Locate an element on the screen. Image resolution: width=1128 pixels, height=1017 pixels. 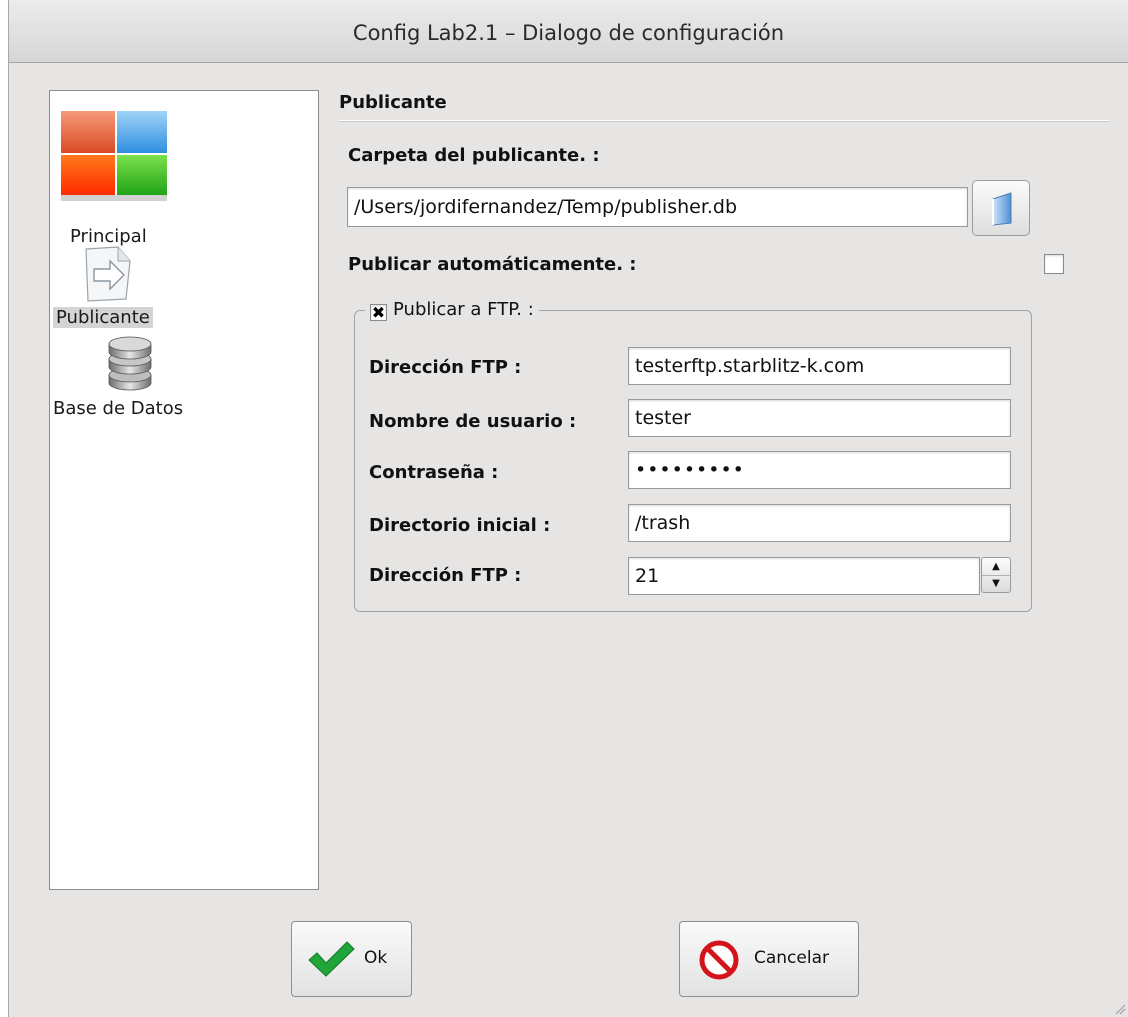
spinner-down-button: ▼ is located at coordinates (996, 583).